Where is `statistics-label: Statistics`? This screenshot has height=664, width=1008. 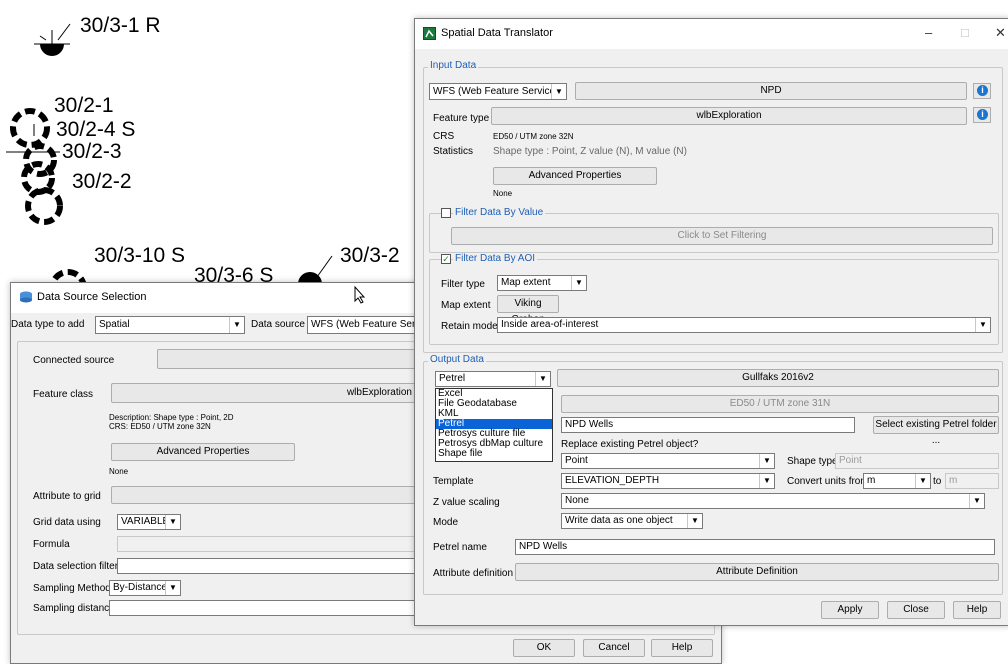
statistics-label: Statistics is located at coordinates (453, 151).